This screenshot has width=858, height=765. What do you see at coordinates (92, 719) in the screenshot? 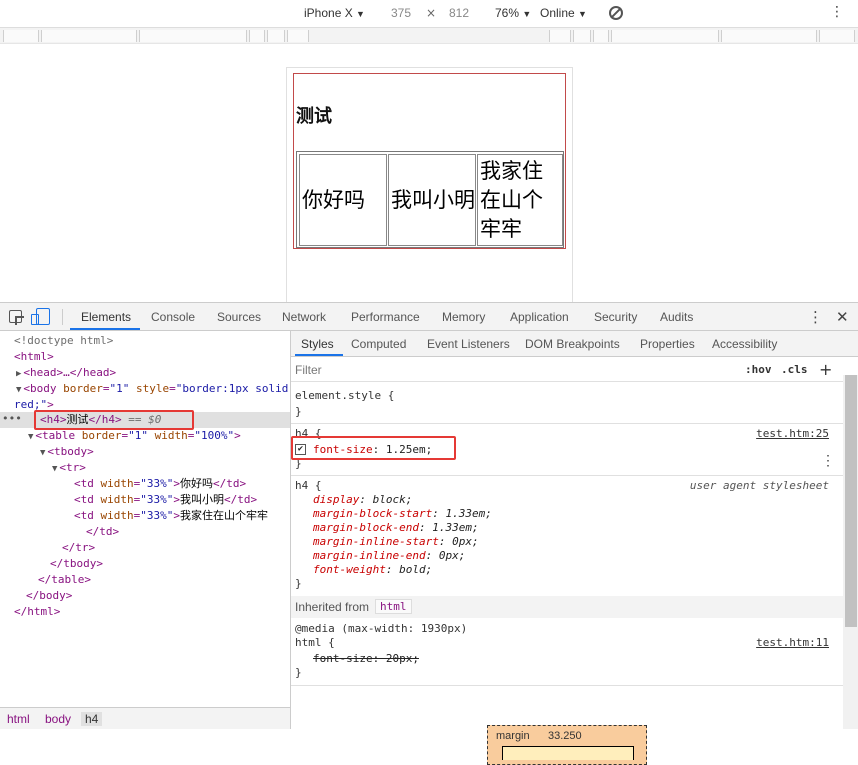
I see `breadcrumb-h4: h4` at bounding box center [92, 719].